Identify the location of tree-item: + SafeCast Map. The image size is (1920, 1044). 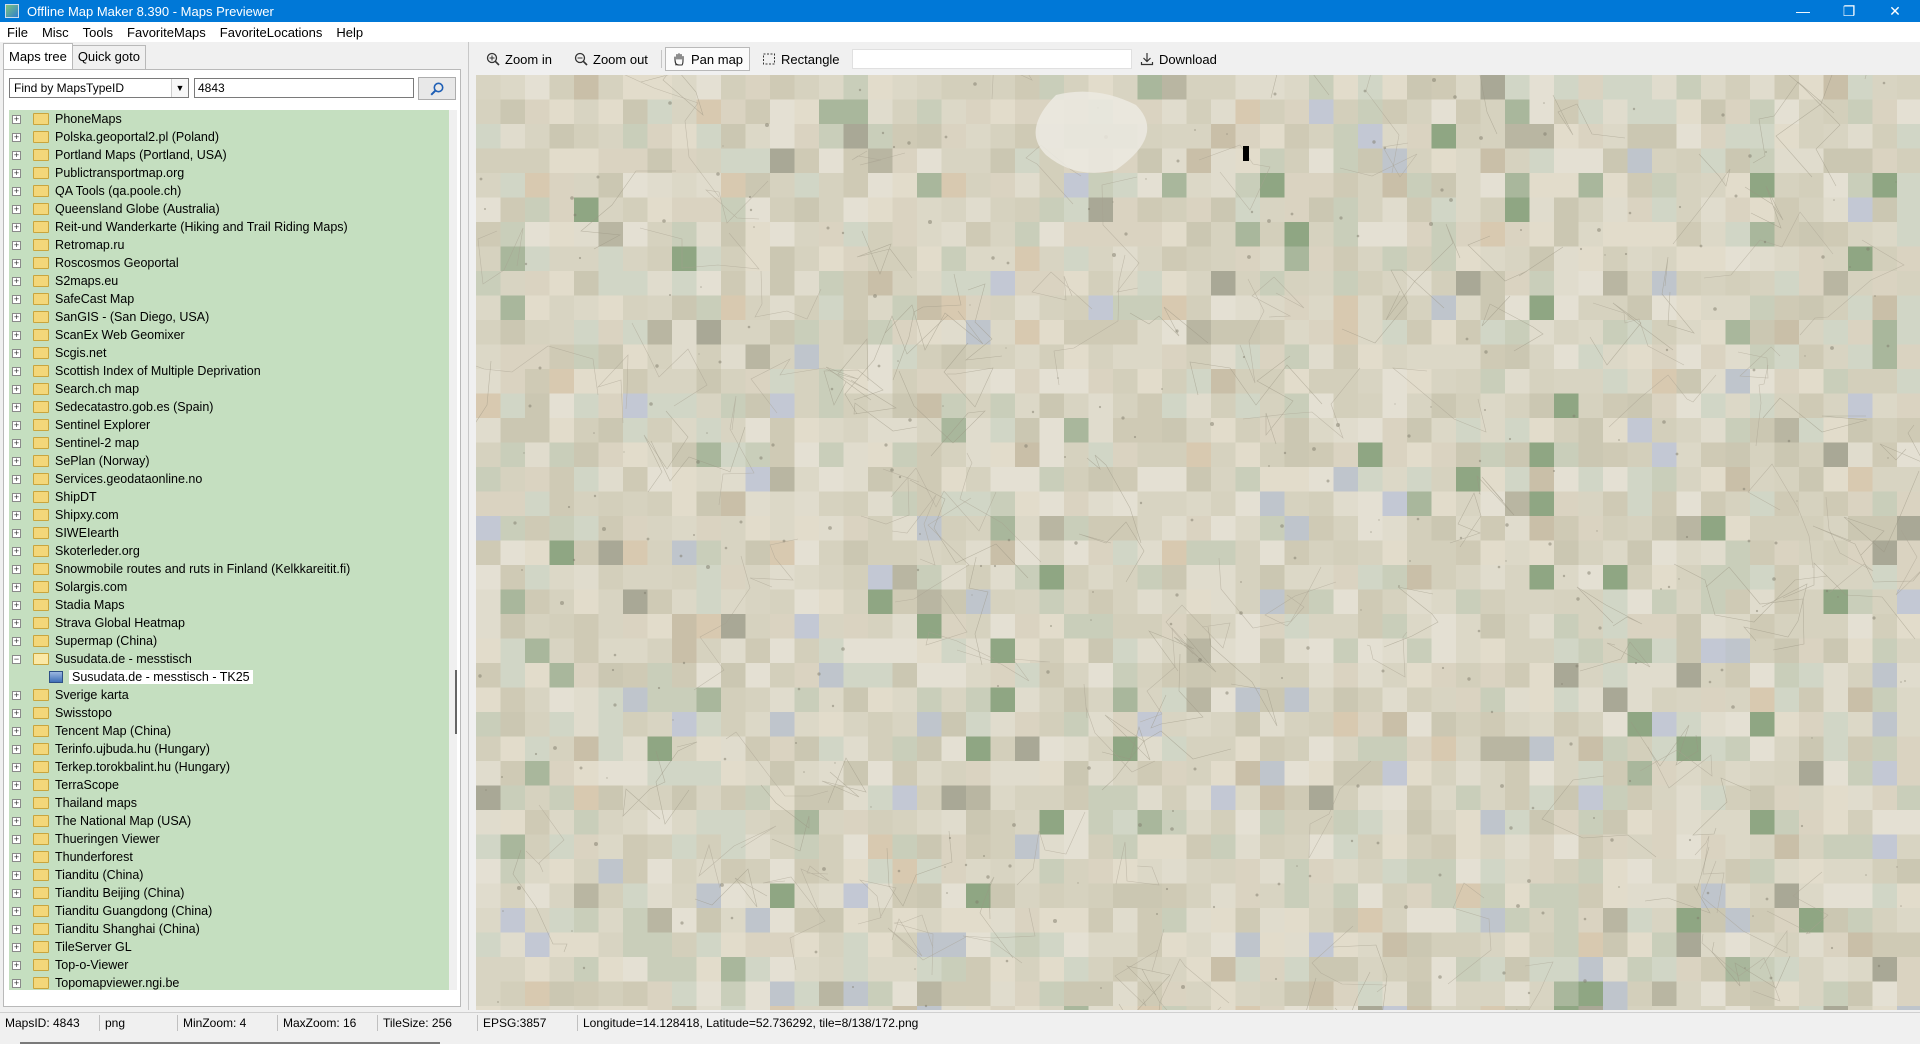
(229, 299).